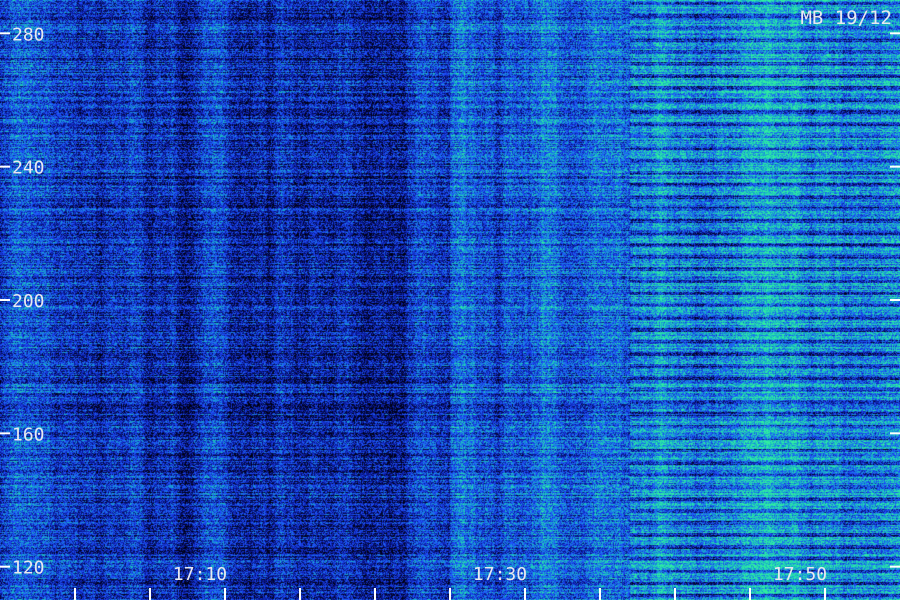  What do you see at coordinates (28, 301) in the screenshot?
I see `y-tick-label: 200` at bounding box center [28, 301].